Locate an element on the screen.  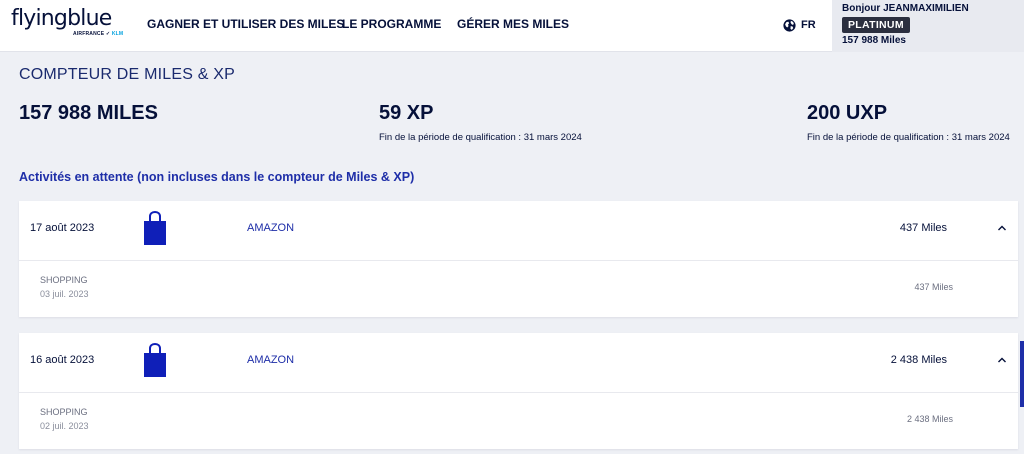
logo-partners: AIRFRANCE ✓ KLM is located at coordinates (98, 34).